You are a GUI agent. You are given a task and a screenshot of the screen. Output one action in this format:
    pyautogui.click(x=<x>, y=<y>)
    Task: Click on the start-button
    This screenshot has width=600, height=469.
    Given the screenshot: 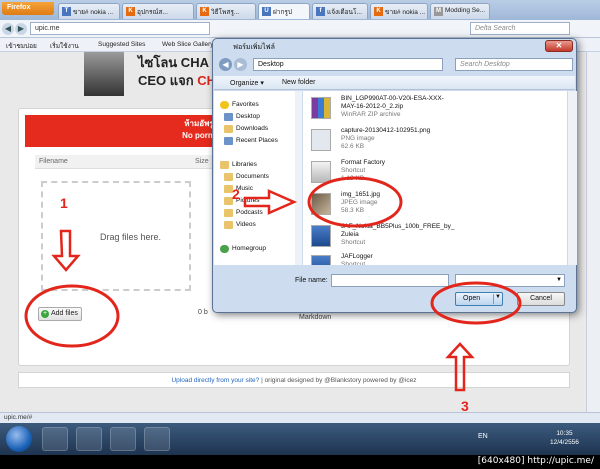 What is the action you would take?
    pyautogui.click(x=19, y=439)
    